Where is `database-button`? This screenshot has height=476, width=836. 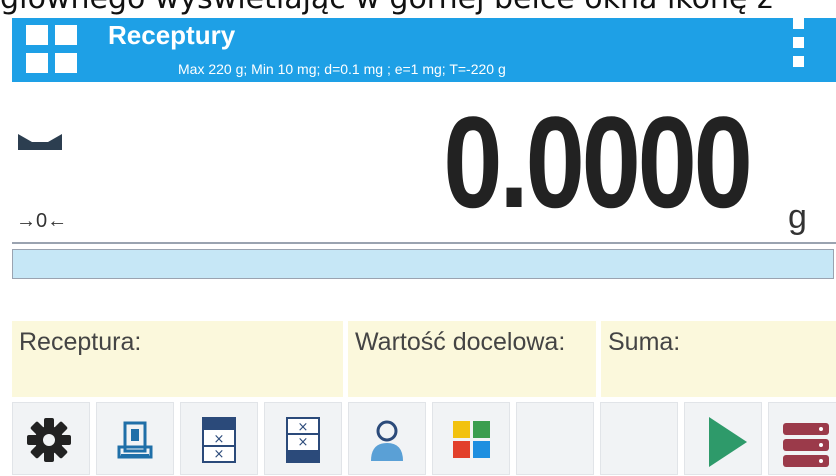 database-button is located at coordinates (802, 438).